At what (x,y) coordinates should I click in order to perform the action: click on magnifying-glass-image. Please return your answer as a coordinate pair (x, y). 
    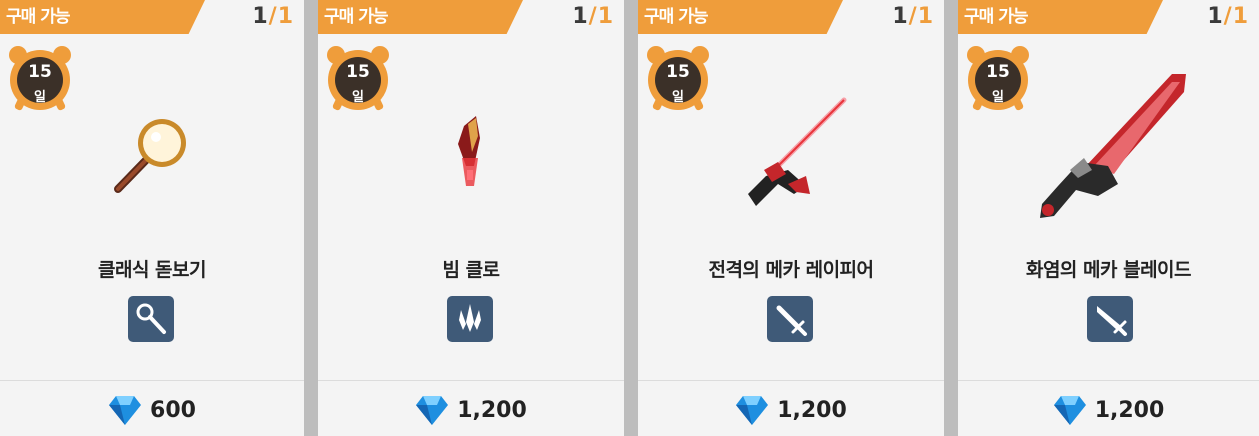
    Looking at the image, I should click on (152, 151).